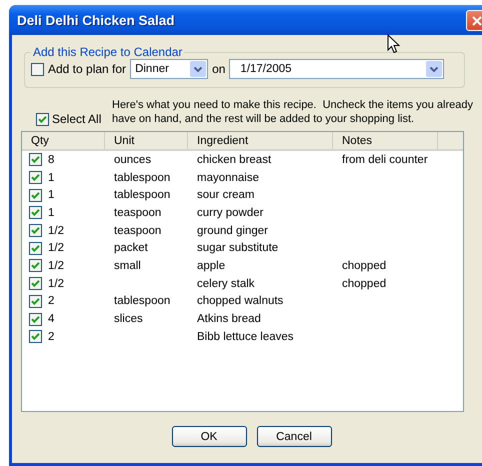 This screenshot has height=466, width=482. What do you see at coordinates (294, 436) in the screenshot?
I see `dialog-button: Cancel` at bounding box center [294, 436].